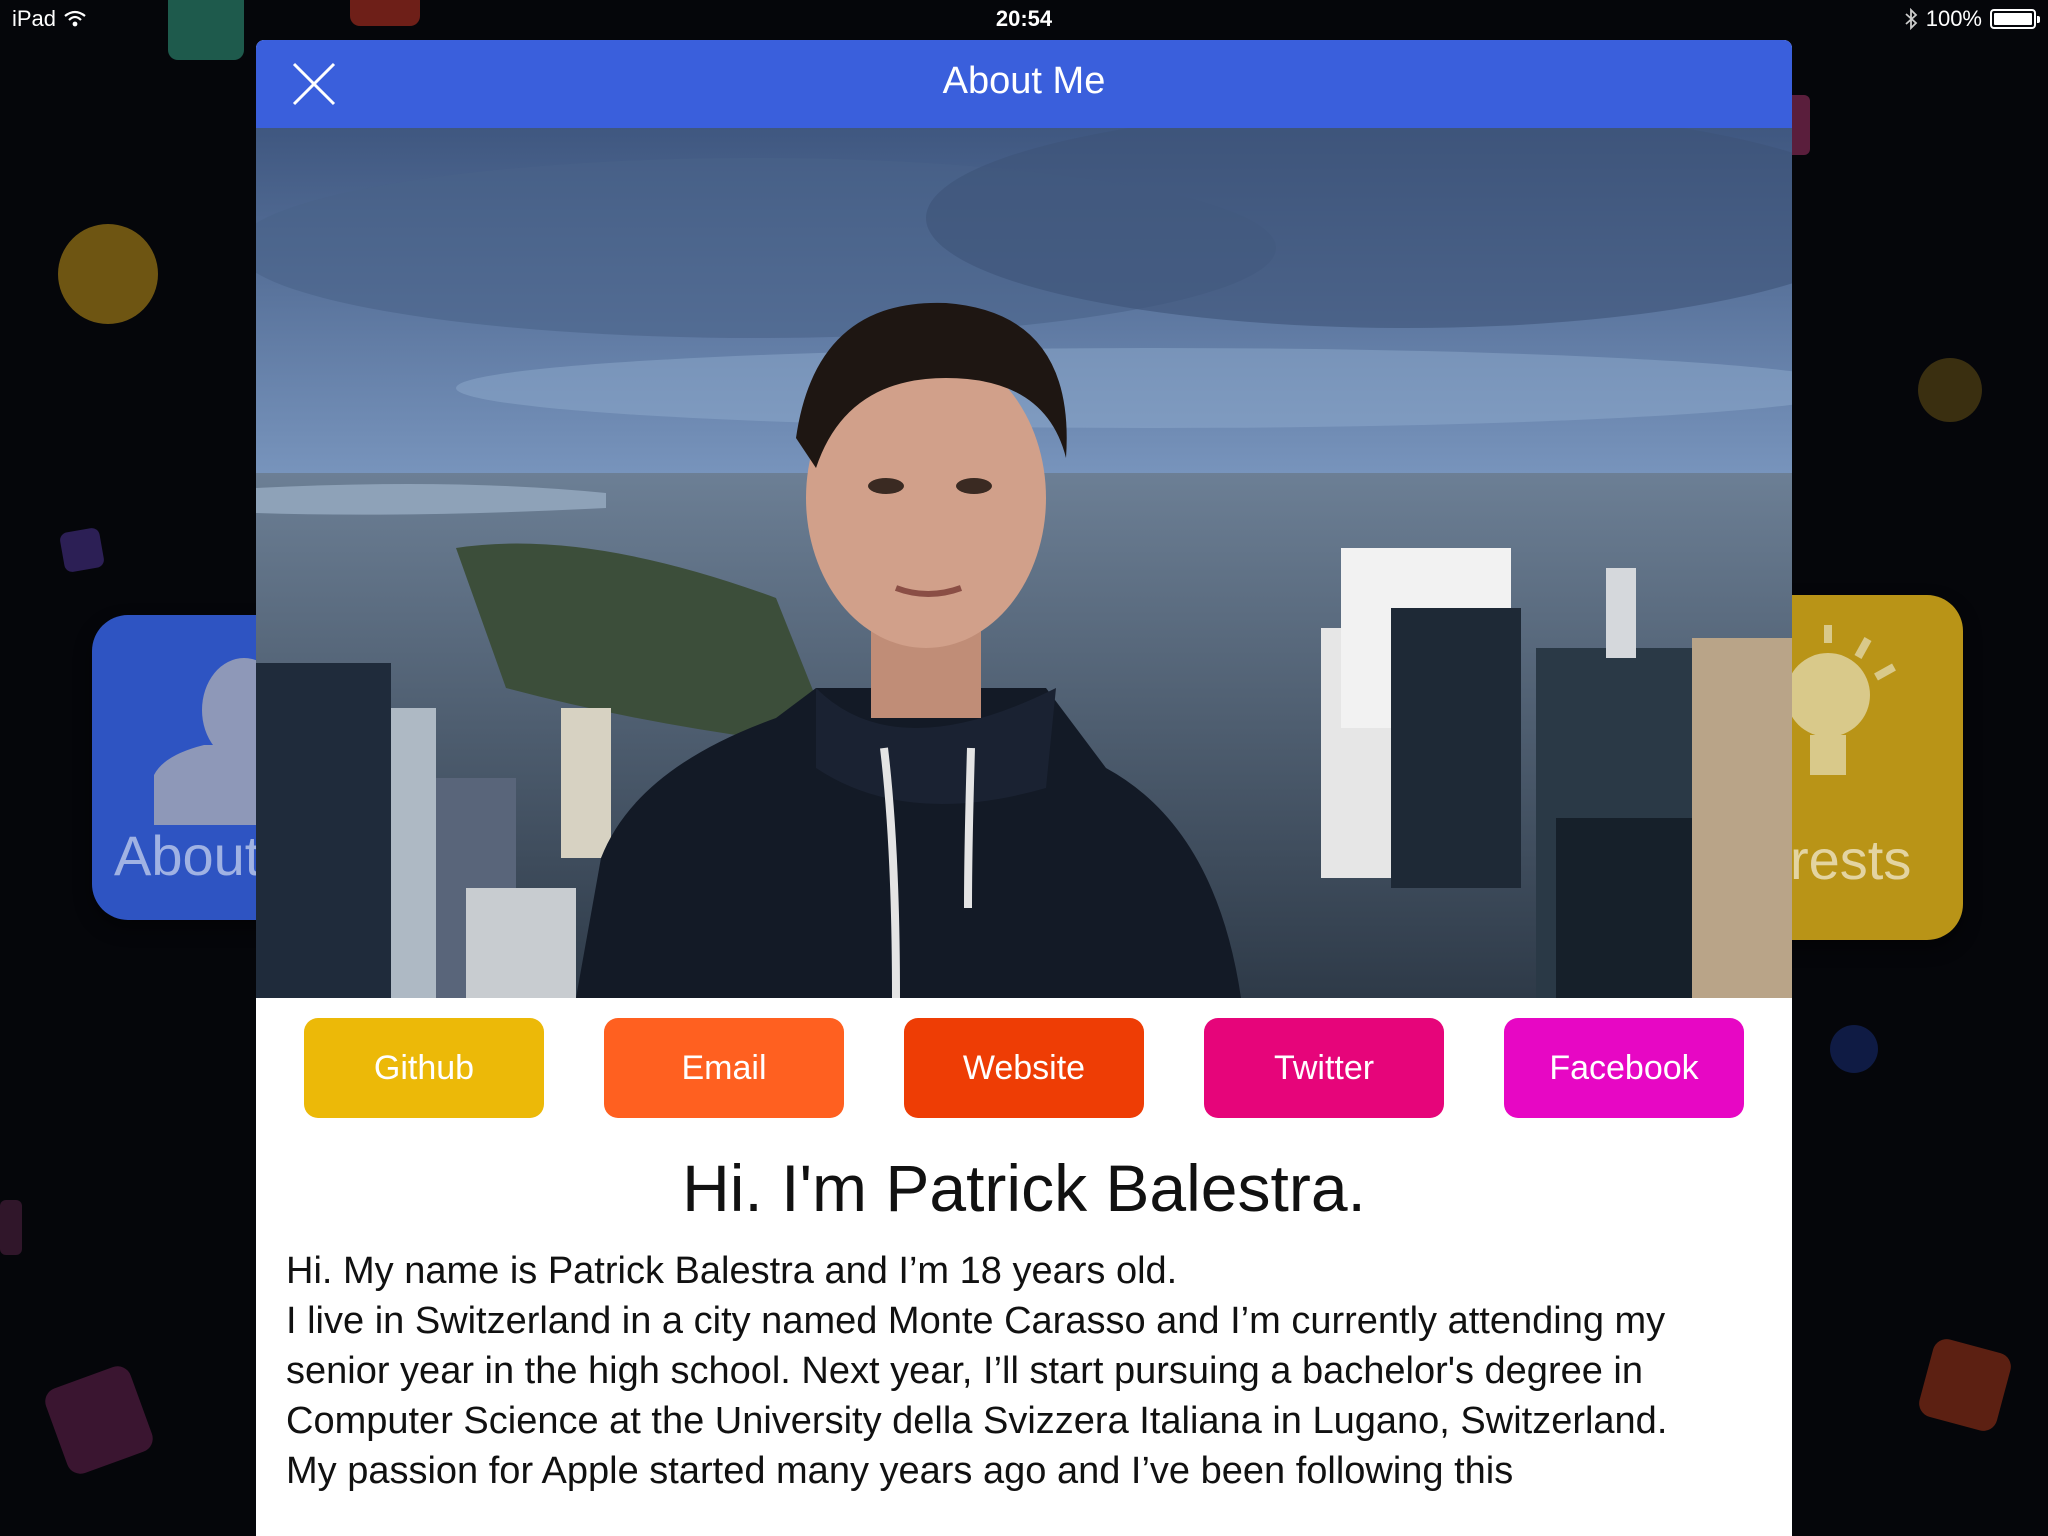 The image size is (2048, 1536). What do you see at coordinates (1024, 1188) in the screenshot?
I see `greeting-heading: Hi. I'm Patrick Balestra.` at bounding box center [1024, 1188].